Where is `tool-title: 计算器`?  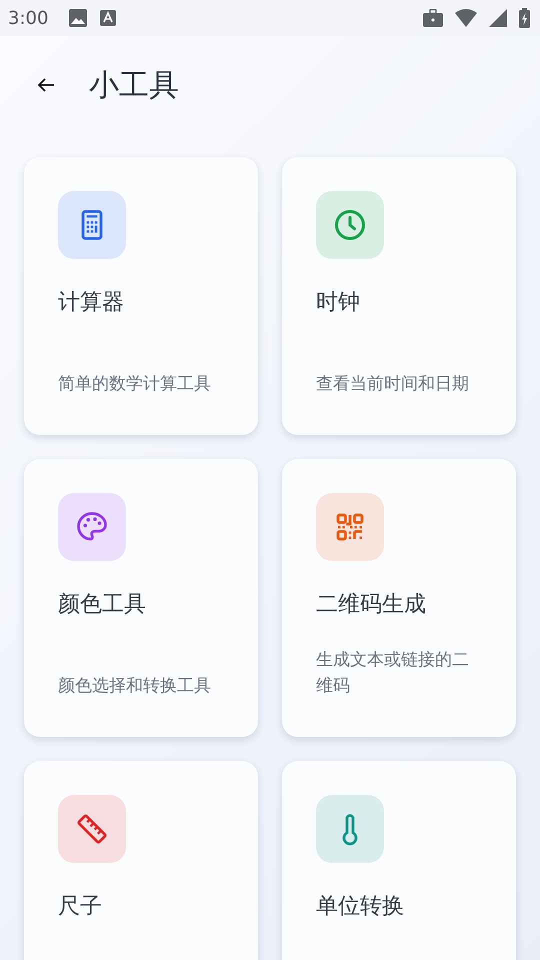
tool-title: 计算器 is located at coordinates (91, 303).